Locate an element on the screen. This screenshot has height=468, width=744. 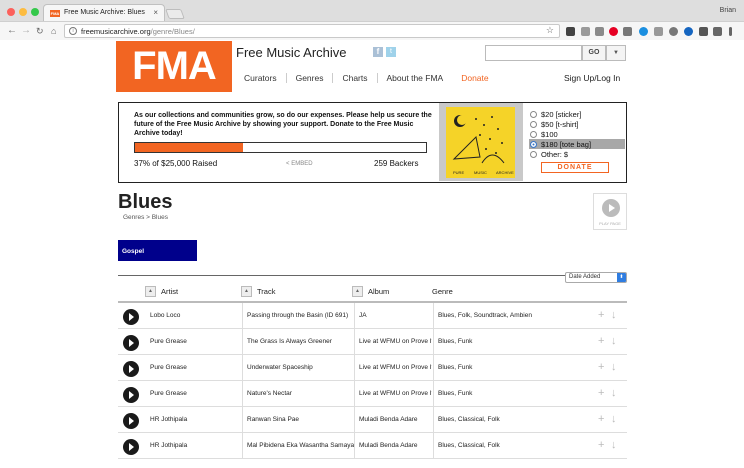
column-header-album: ▲ Album is located at coordinates (370, 291).